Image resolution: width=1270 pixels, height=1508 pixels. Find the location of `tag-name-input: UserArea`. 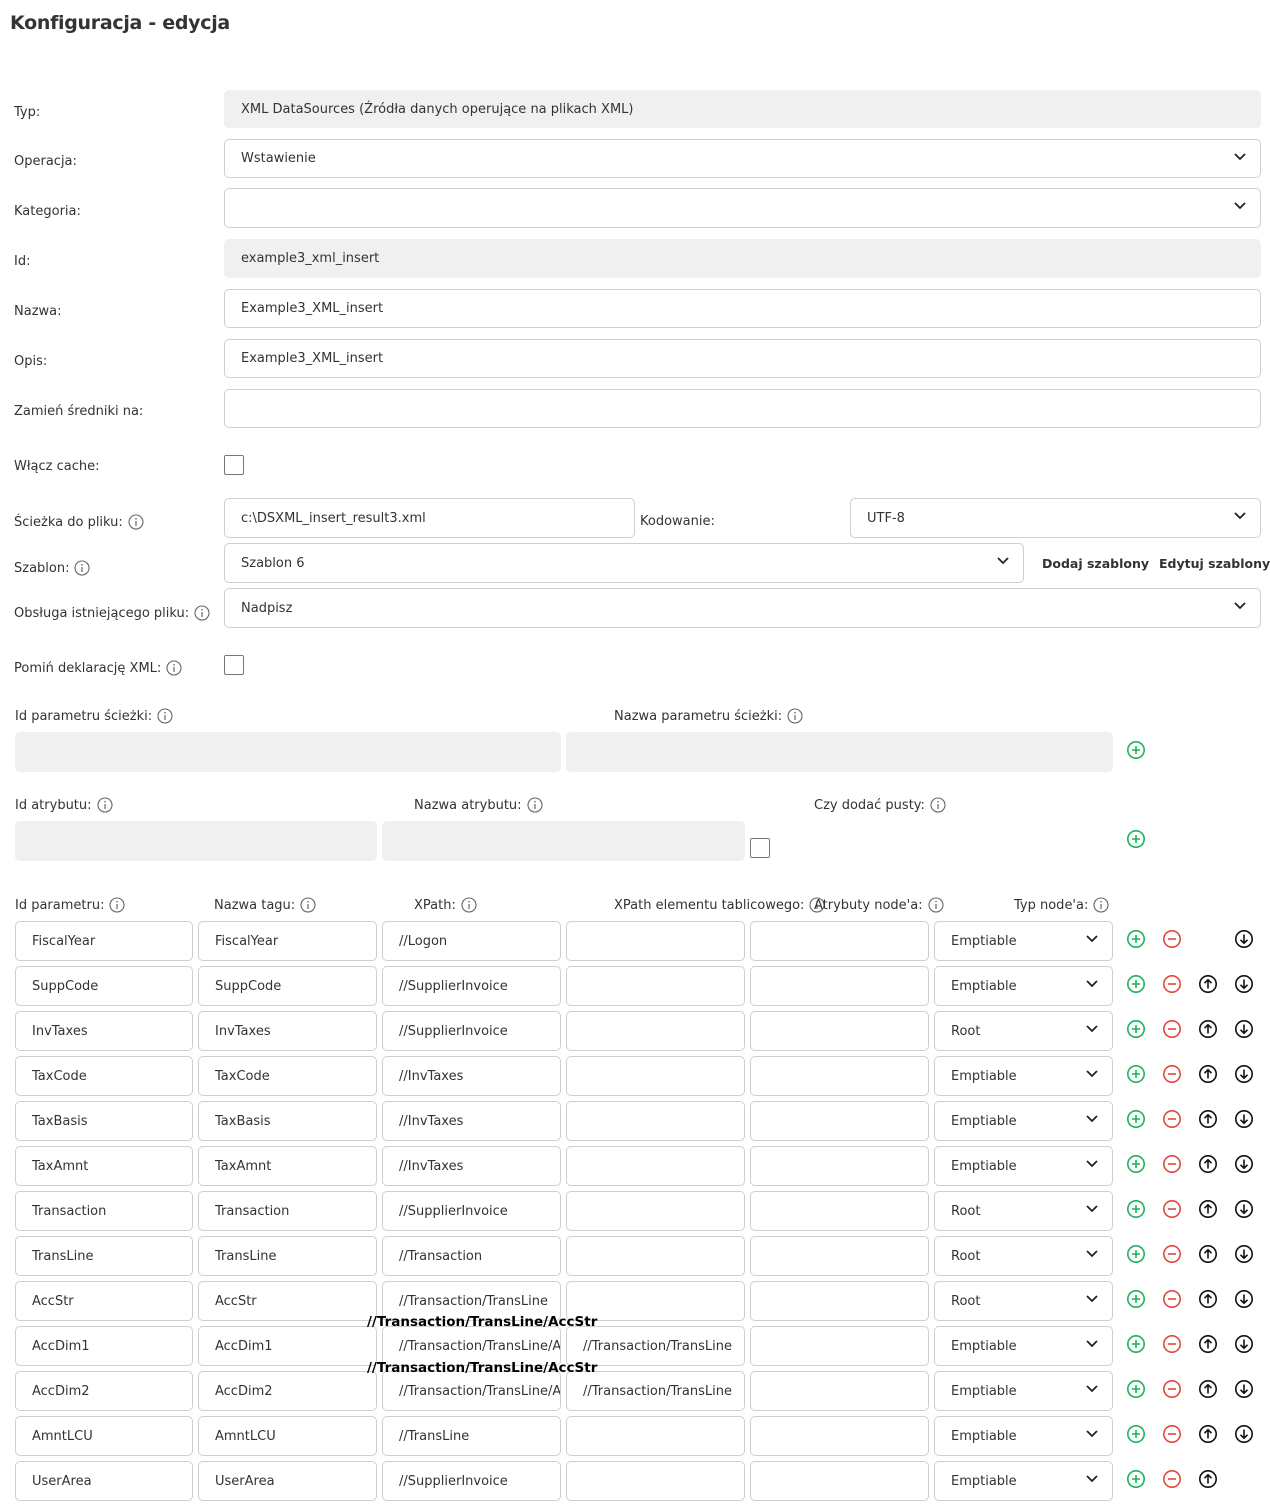

tag-name-input: UserArea is located at coordinates (287, 1481).